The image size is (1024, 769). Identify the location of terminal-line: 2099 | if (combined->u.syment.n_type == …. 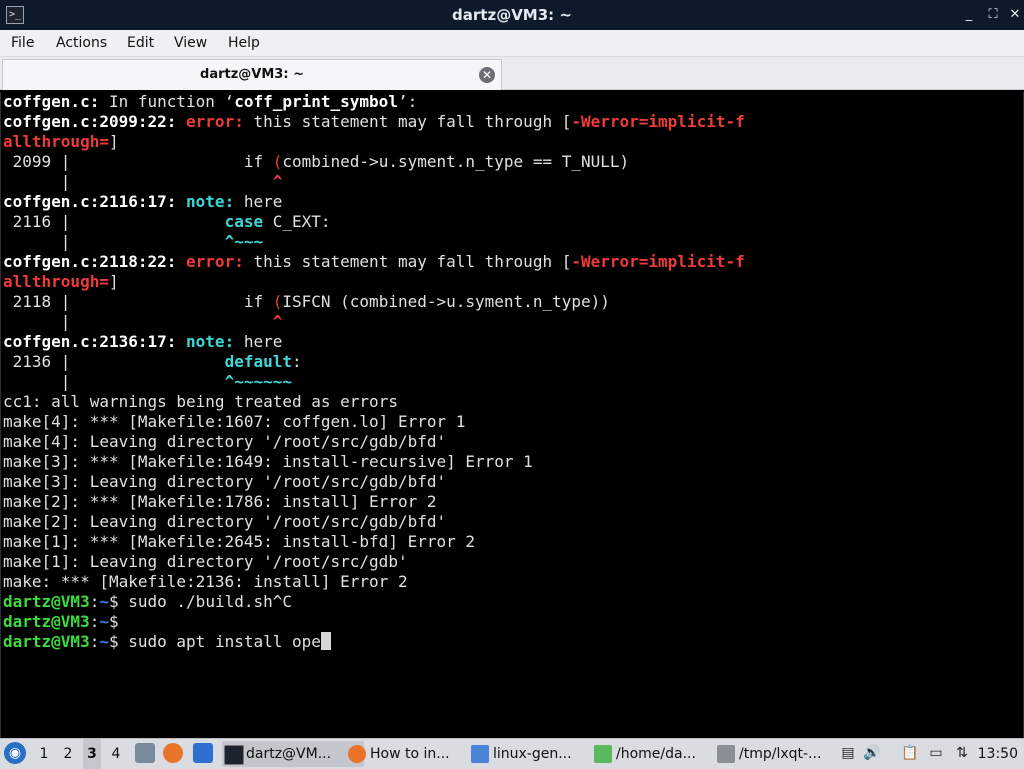
(316, 161).